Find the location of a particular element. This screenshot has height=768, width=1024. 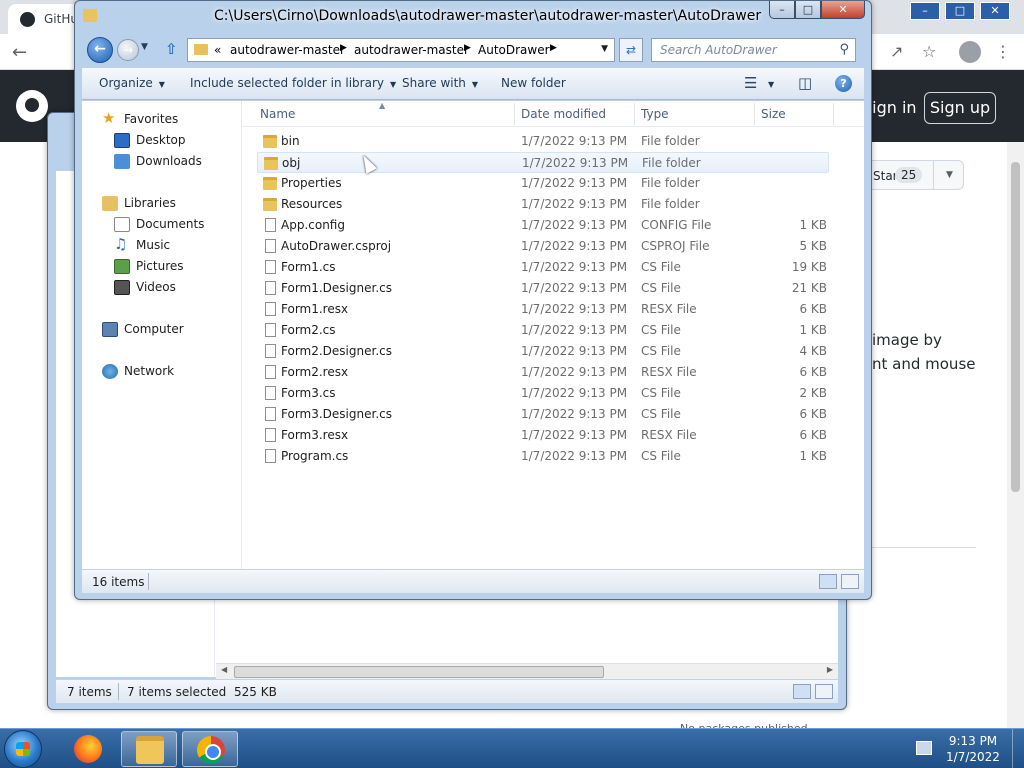

column-type: Type is located at coordinates (655, 114).